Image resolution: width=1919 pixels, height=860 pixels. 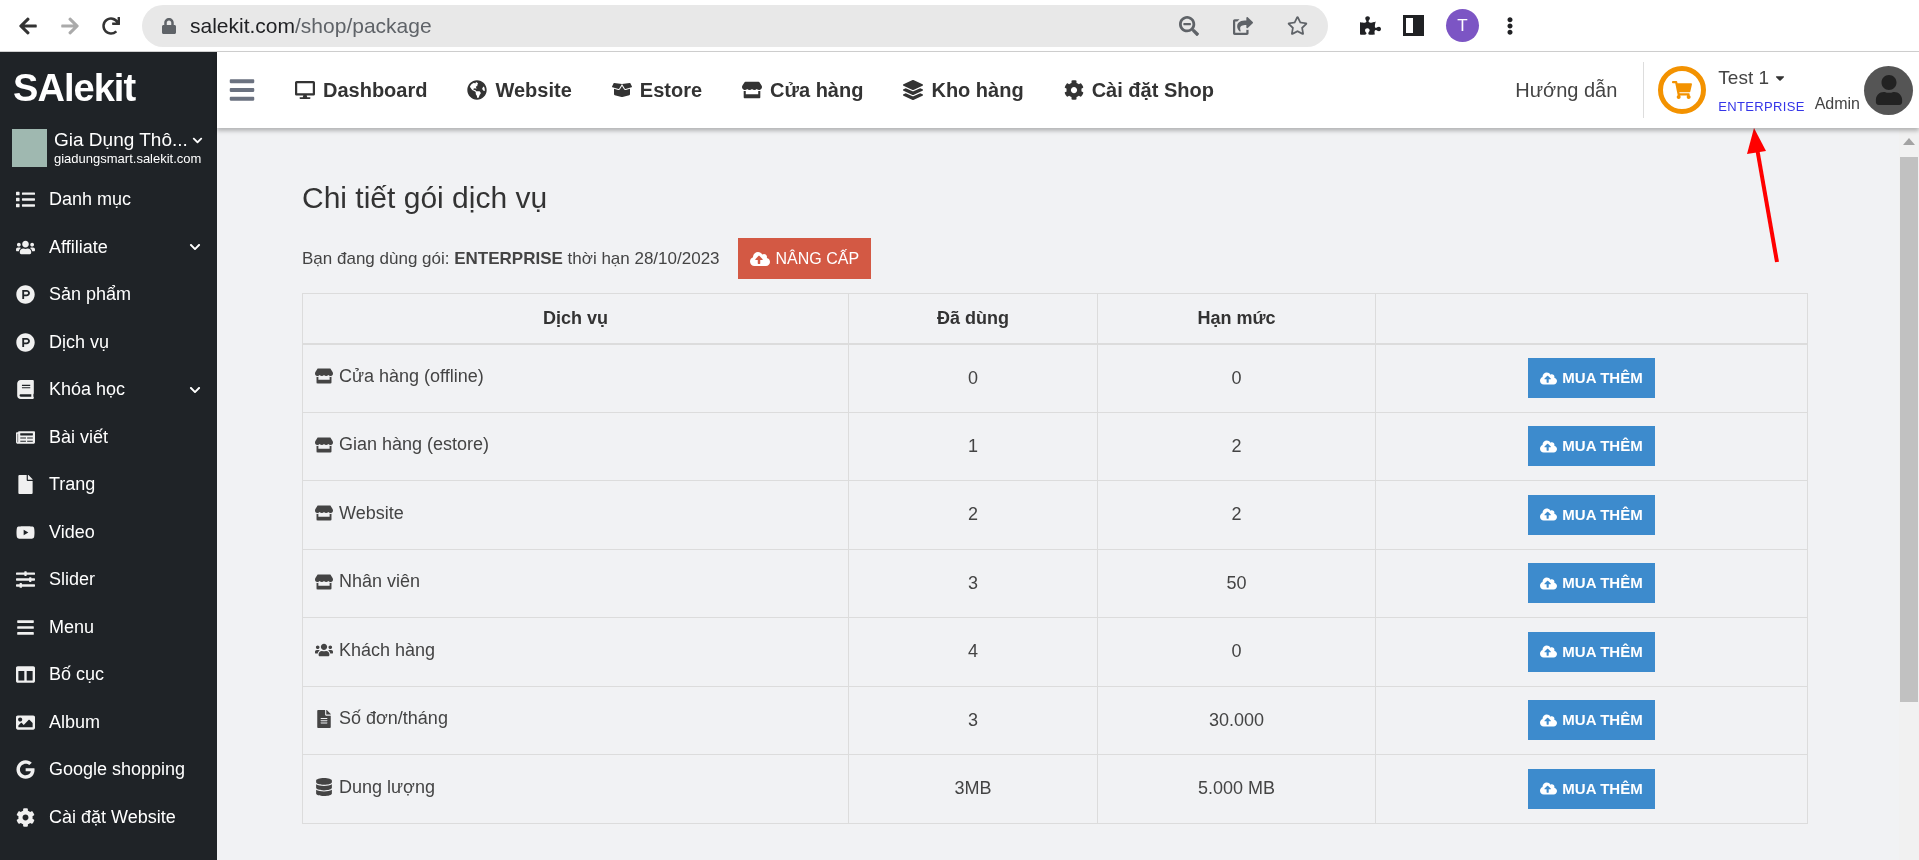 I want to click on sidebar-item: Bài viết, so click(x=108, y=437).